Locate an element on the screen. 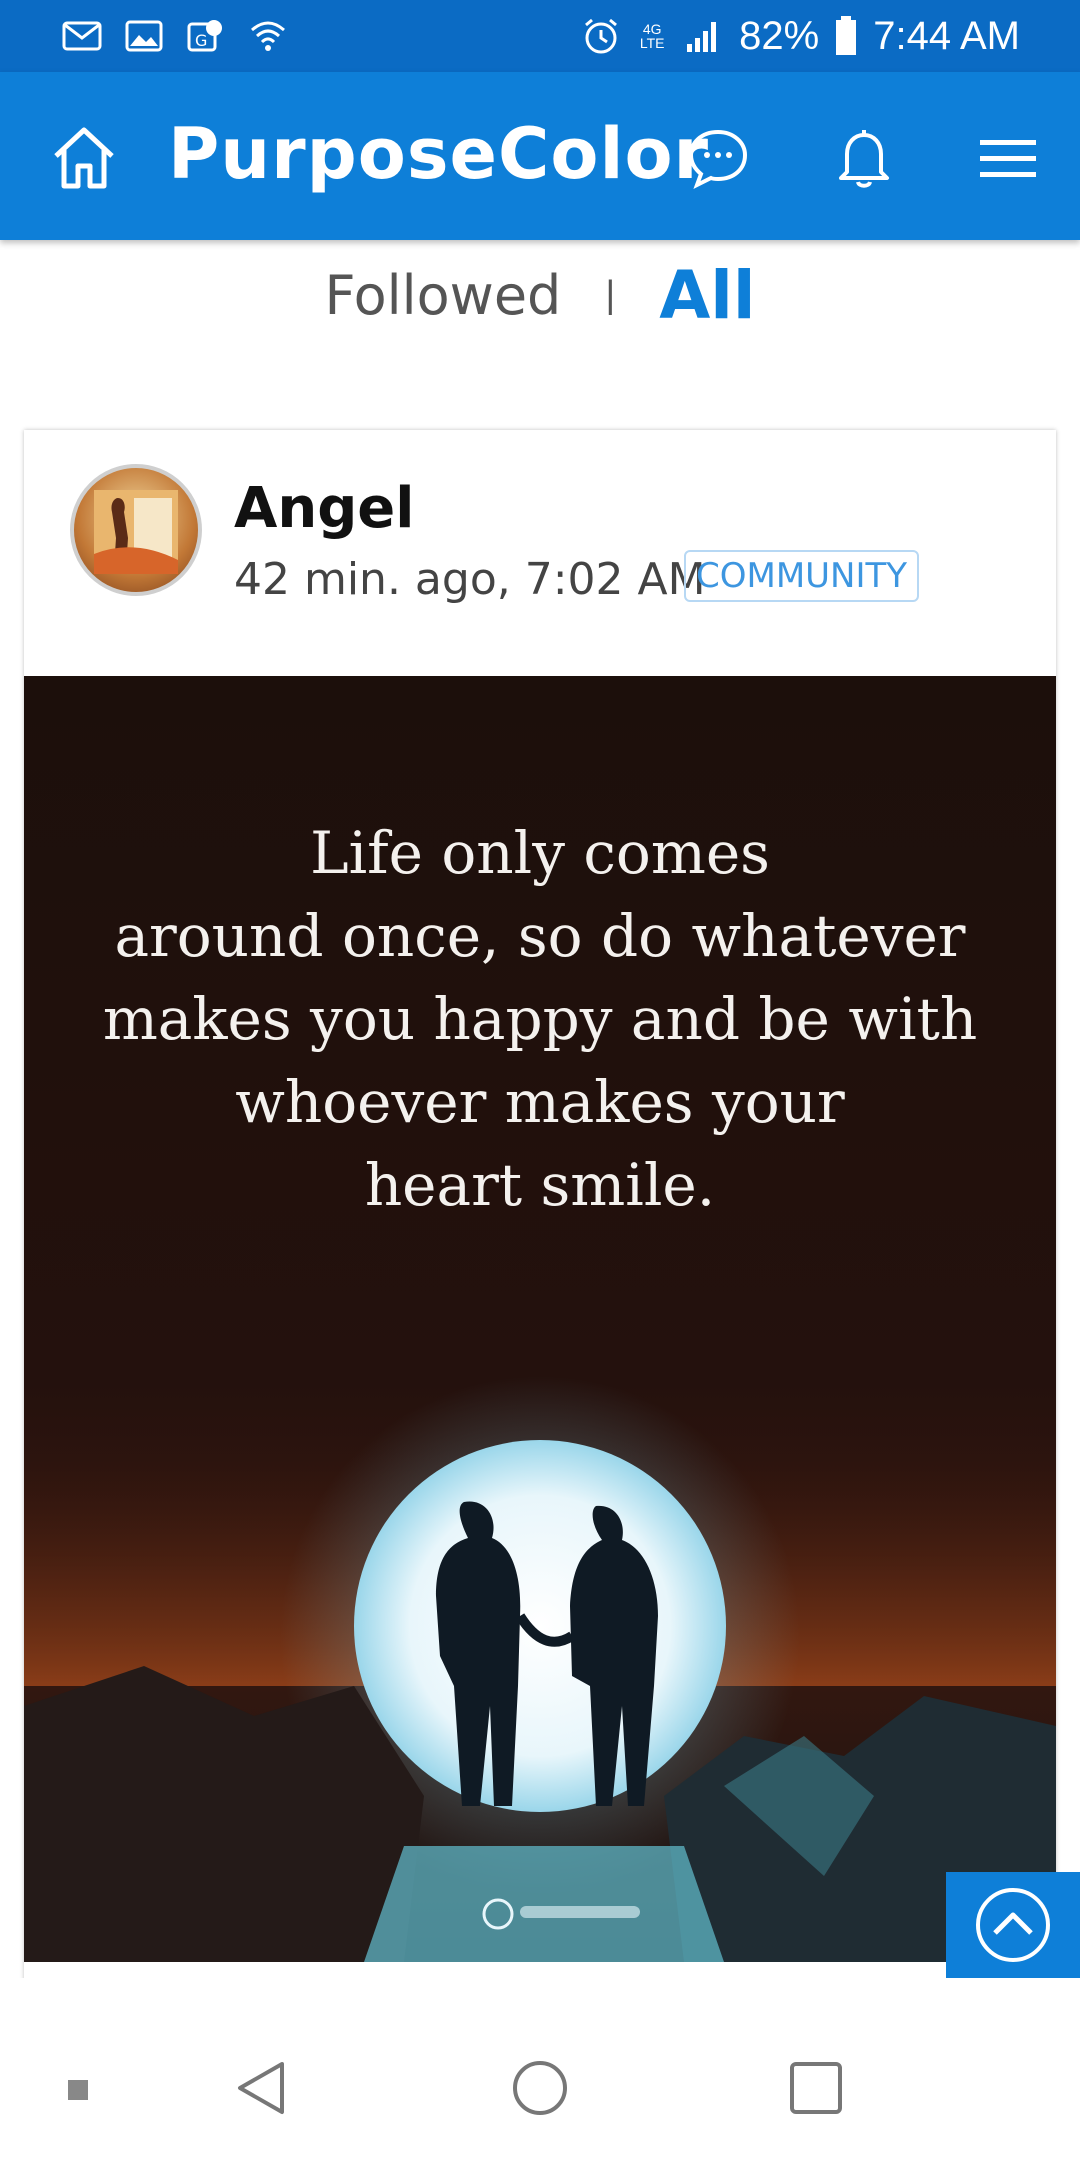 The image size is (1080, 2160). home-icon is located at coordinates (84, 158).